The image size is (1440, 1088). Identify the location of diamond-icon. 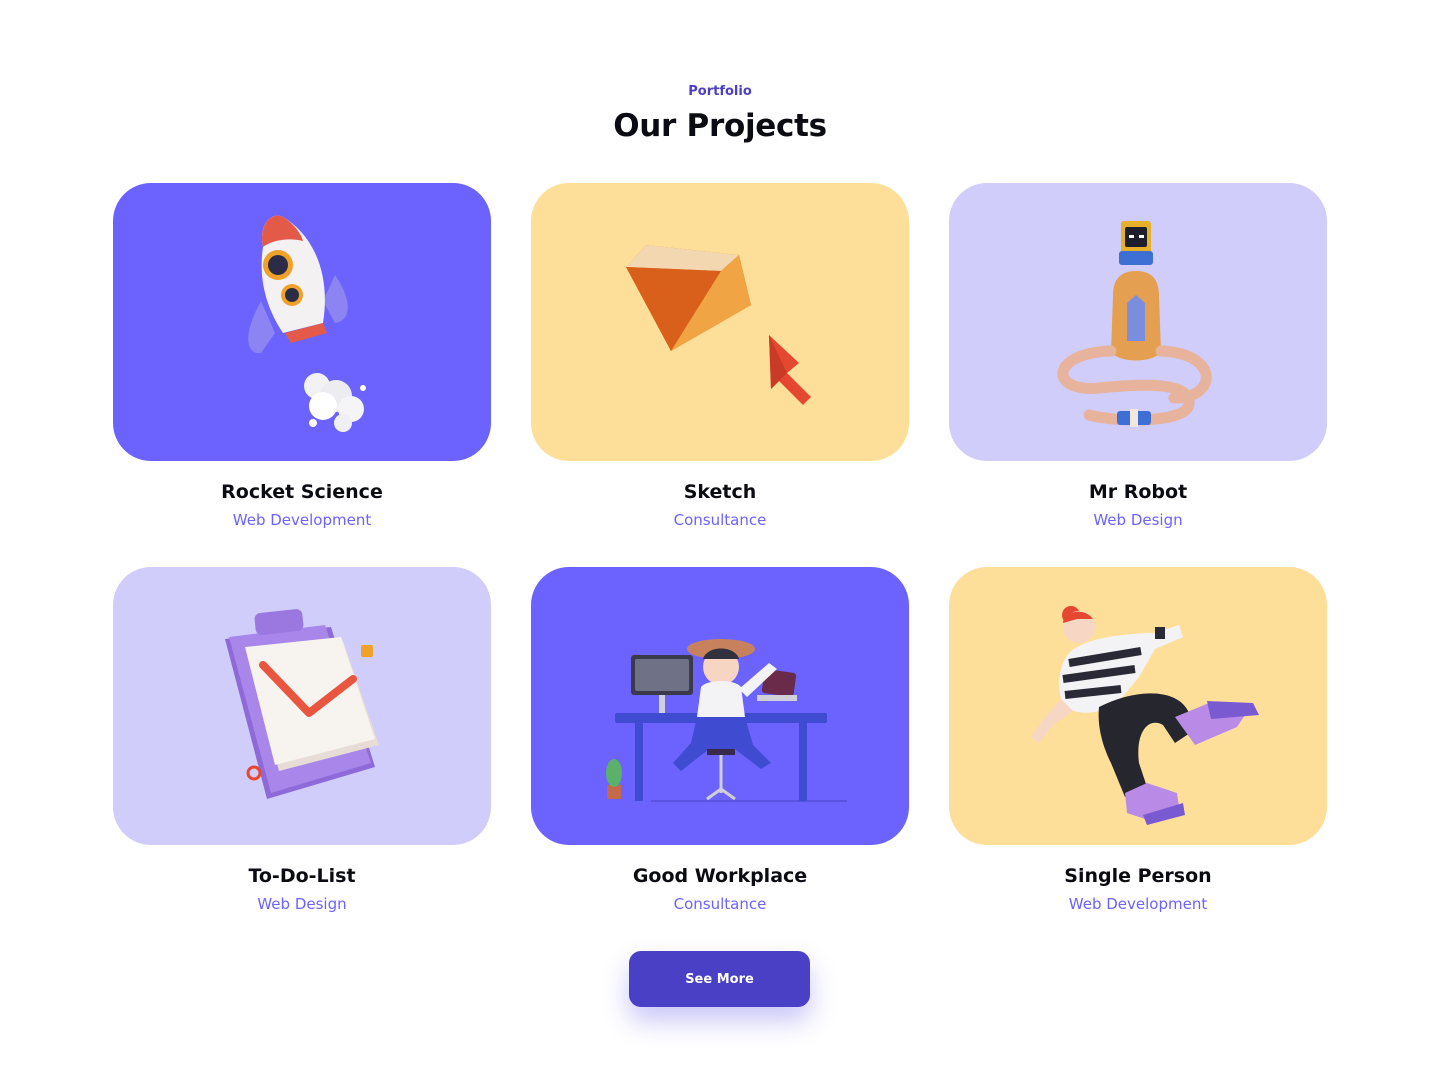
(718, 325).